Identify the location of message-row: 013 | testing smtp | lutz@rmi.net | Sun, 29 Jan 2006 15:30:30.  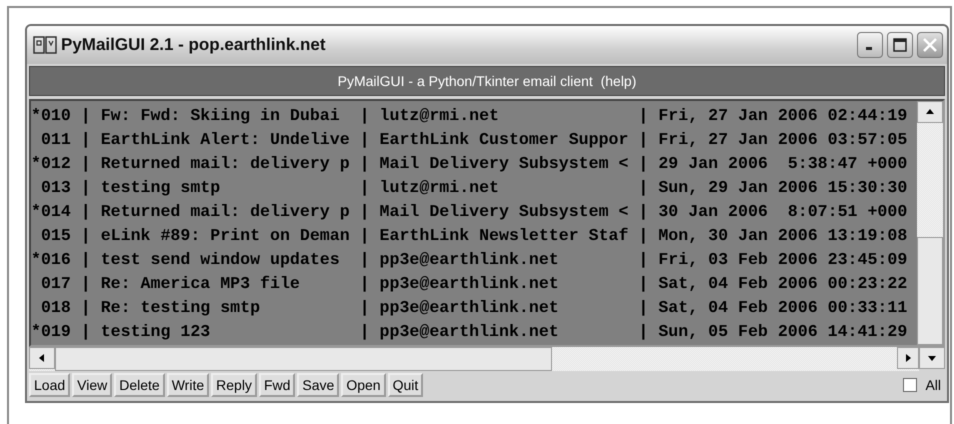
(469, 188).